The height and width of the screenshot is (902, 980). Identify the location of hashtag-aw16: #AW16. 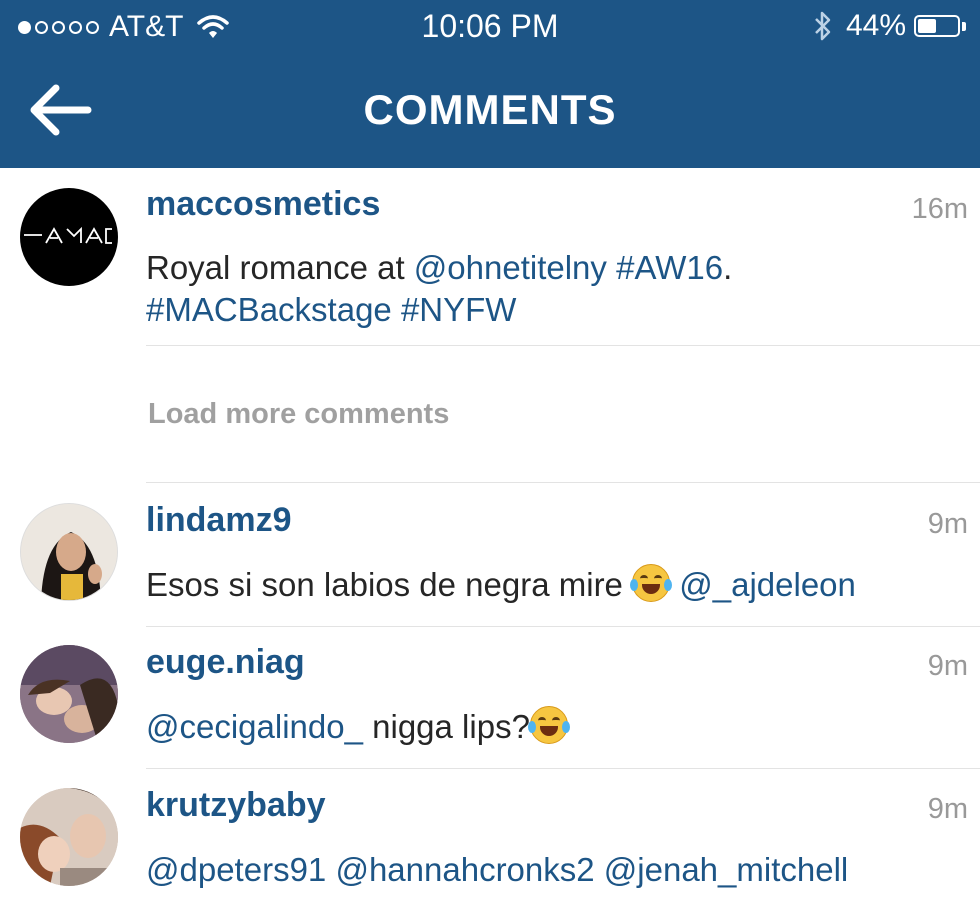
(669, 267).